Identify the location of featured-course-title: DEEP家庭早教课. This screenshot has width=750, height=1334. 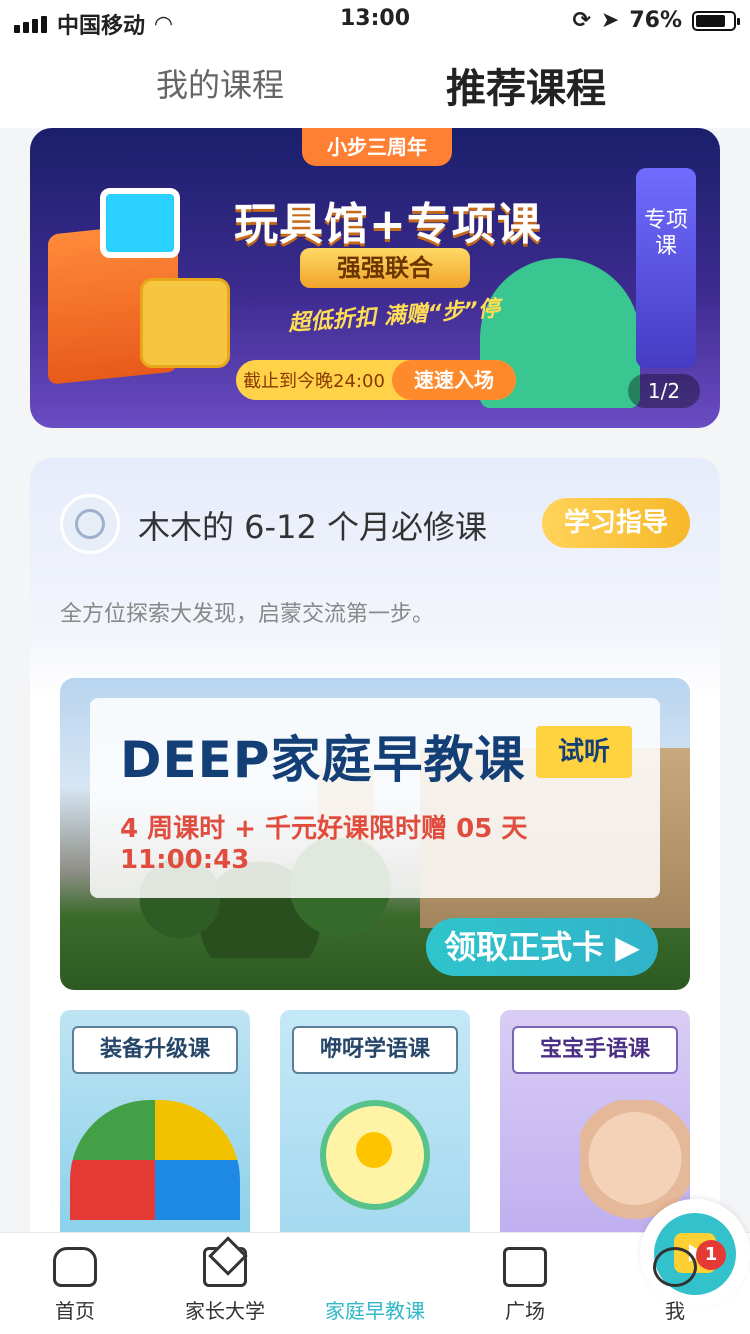
(323, 760).